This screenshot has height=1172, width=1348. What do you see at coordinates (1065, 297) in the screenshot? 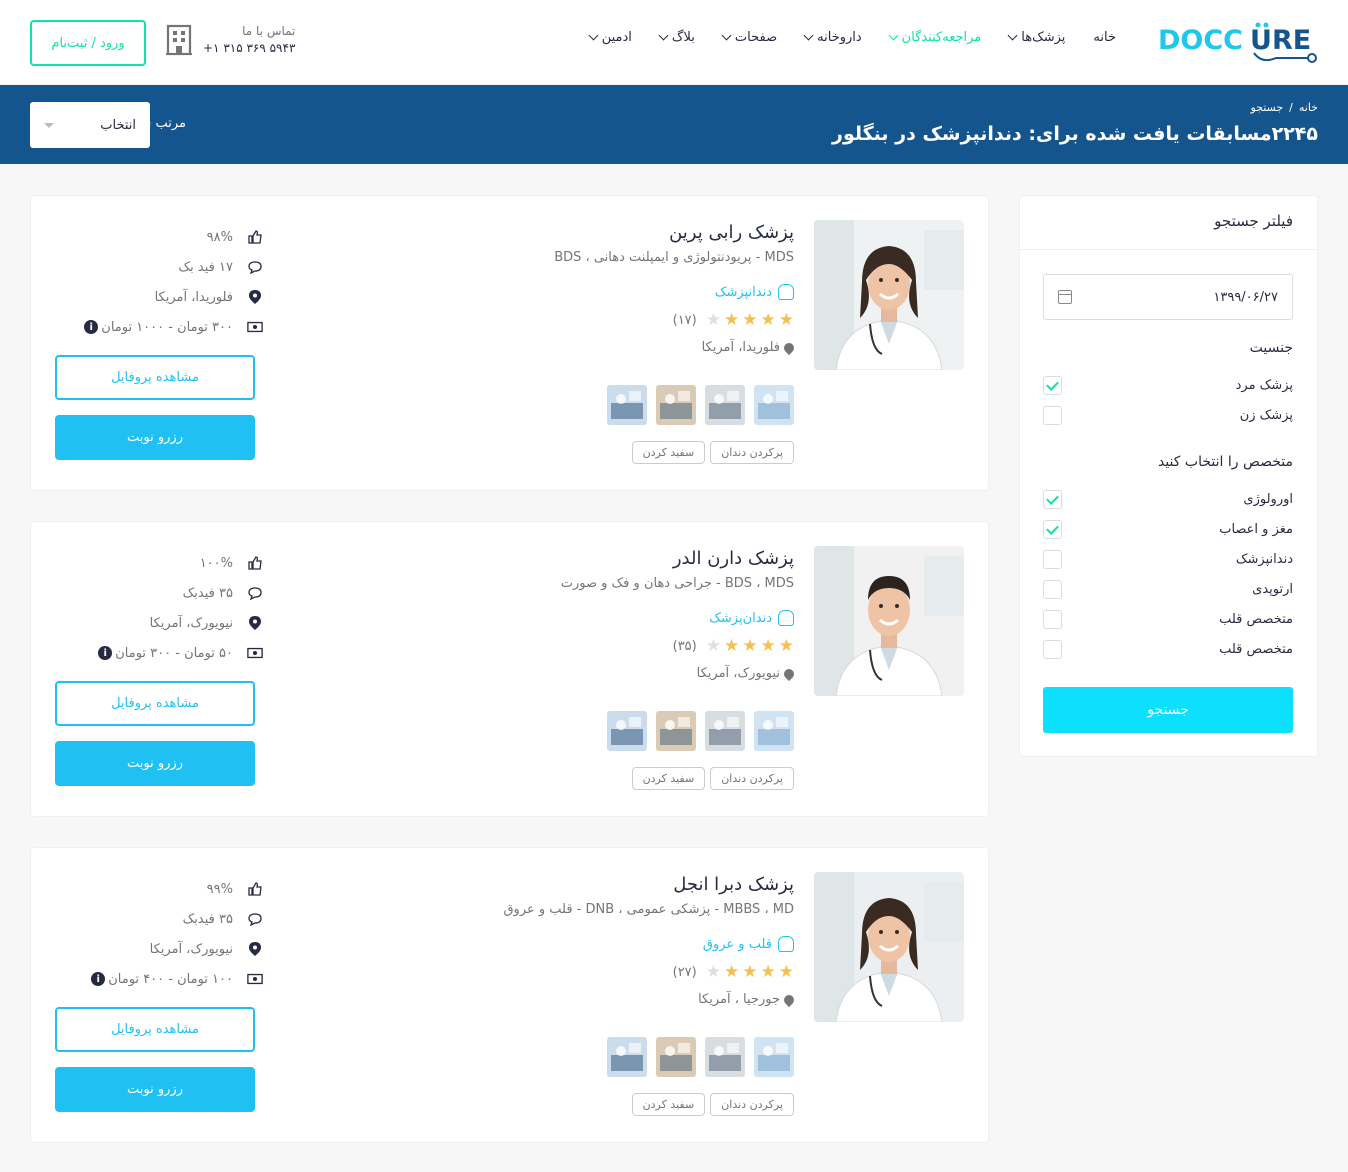
I see `calendar-icon` at bounding box center [1065, 297].